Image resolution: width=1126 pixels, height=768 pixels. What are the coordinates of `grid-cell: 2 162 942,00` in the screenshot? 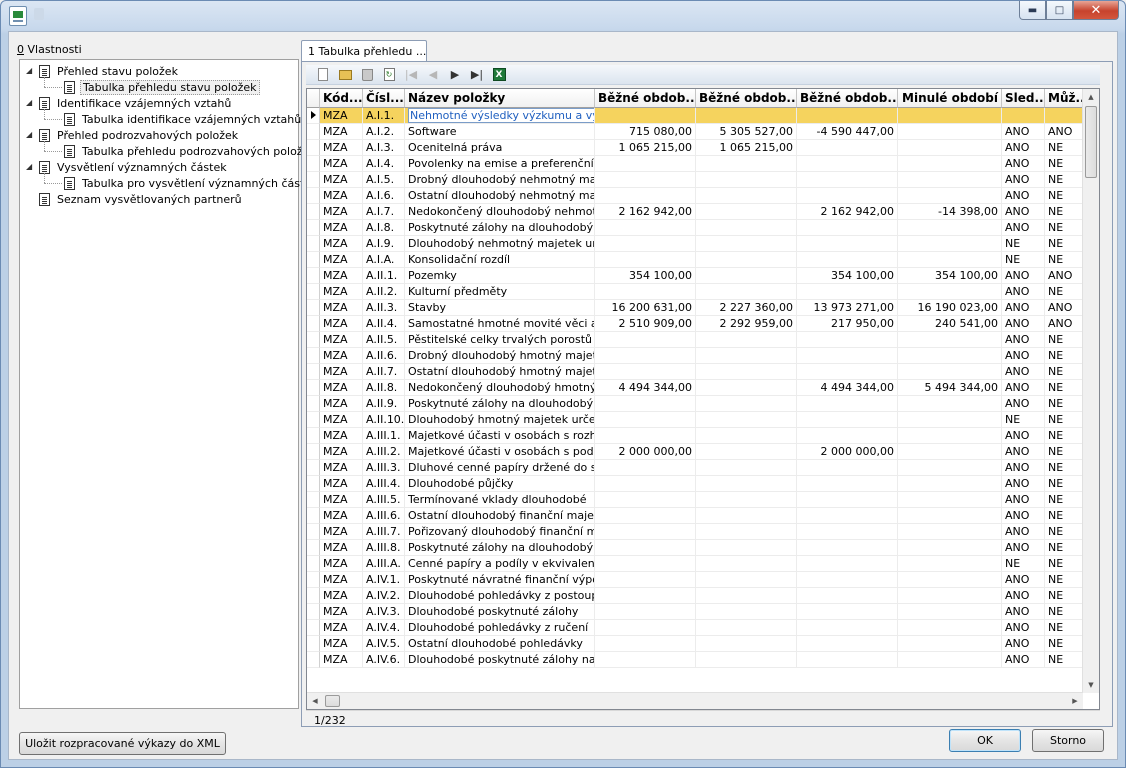 It's located at (847, 212).